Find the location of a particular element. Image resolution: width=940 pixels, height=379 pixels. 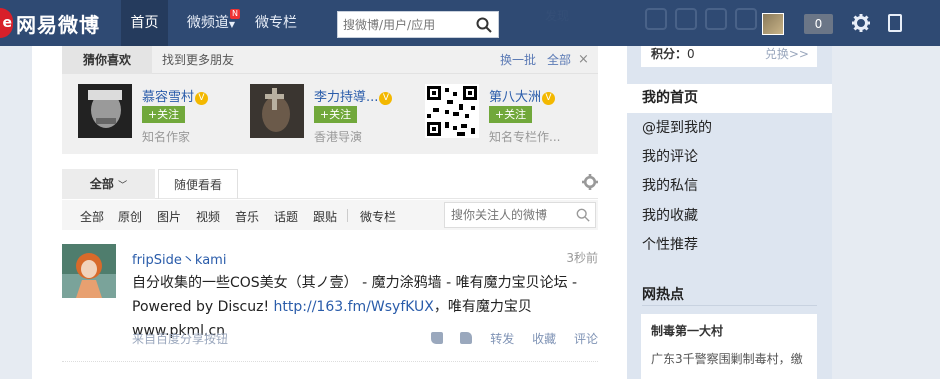

filter-all: 全部 is located at coordinates (92, 216).